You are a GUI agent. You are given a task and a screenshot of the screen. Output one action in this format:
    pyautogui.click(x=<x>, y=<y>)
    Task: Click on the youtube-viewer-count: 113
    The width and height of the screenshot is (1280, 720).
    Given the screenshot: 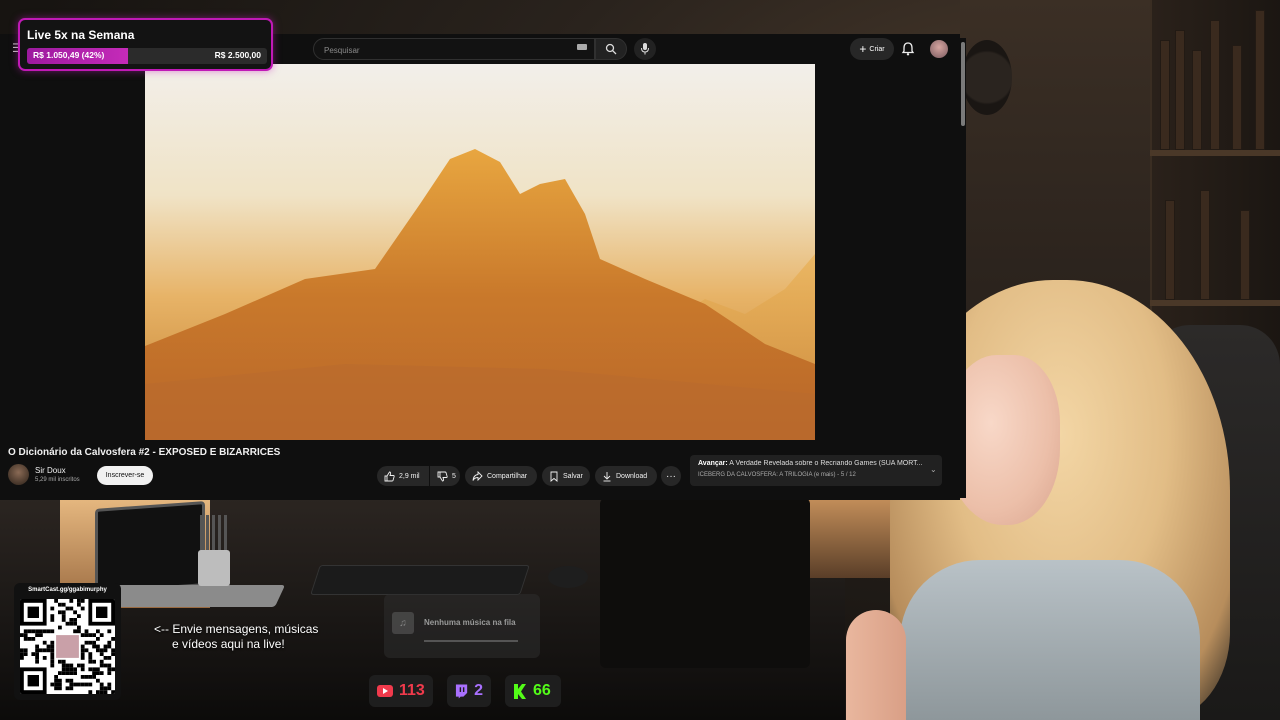 What is the action you would take?
    pyautogui.click(x=401, y=691)
    